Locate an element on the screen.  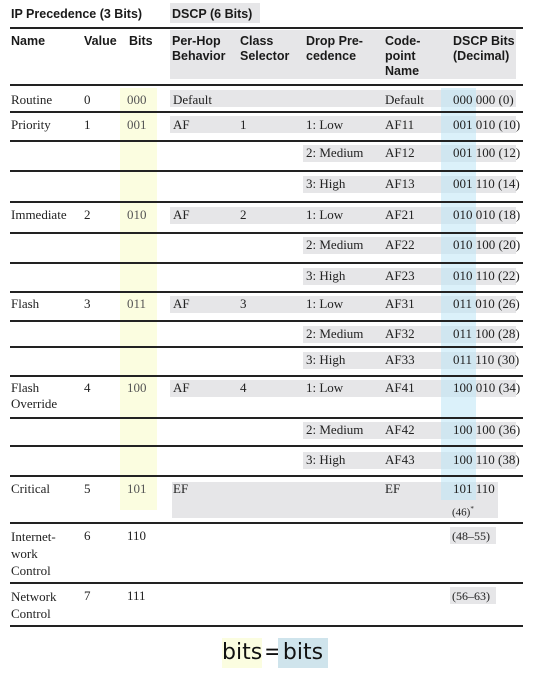
cell-value: 5 is located at coordinates (87, 488).